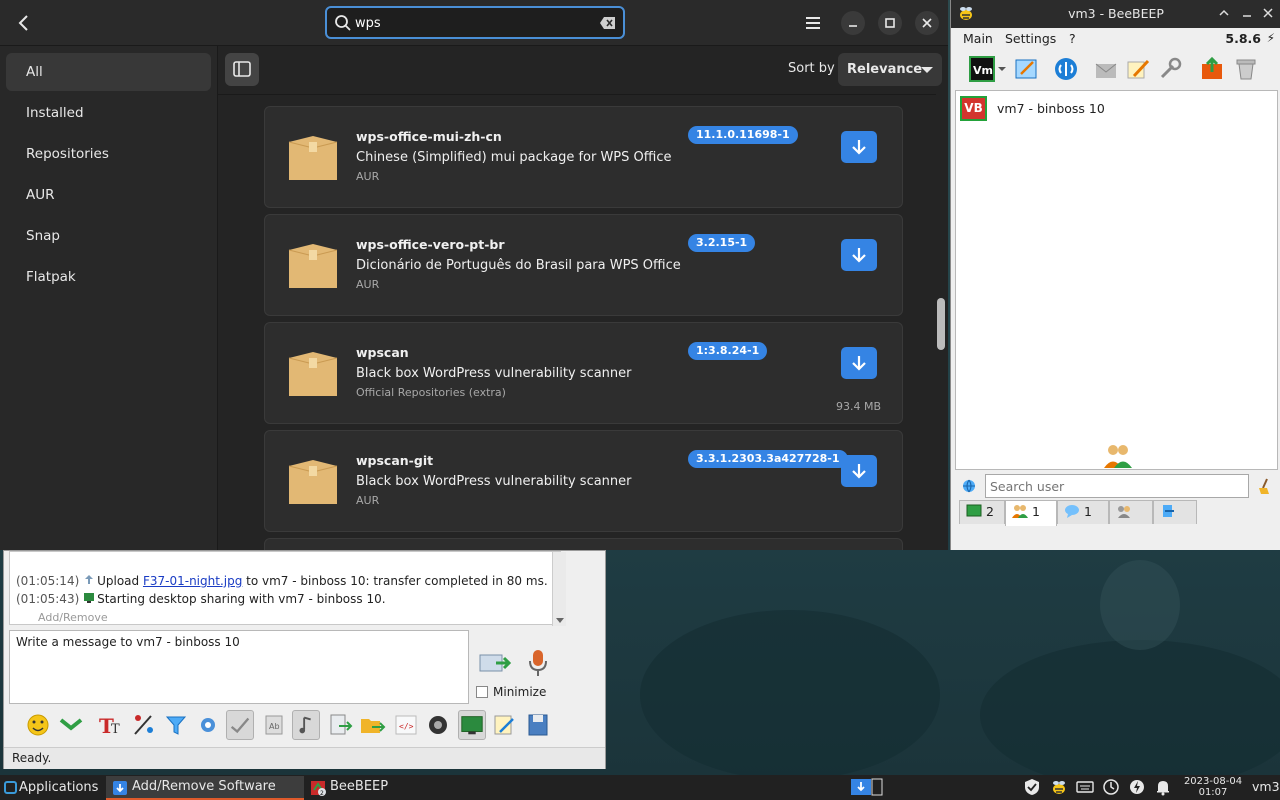  What do you see at coordinates (1026, 69) in the screenshot?
I see `edit-profile-icon` at bounding box center [1026, 69].